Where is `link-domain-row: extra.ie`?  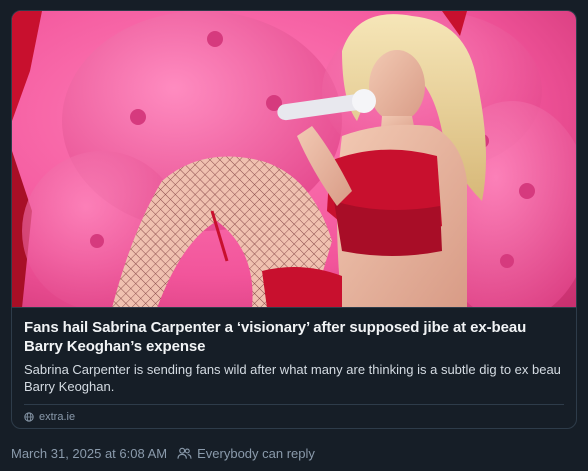
link-domain-row: extra.ie is located at coordinates (294, 414).